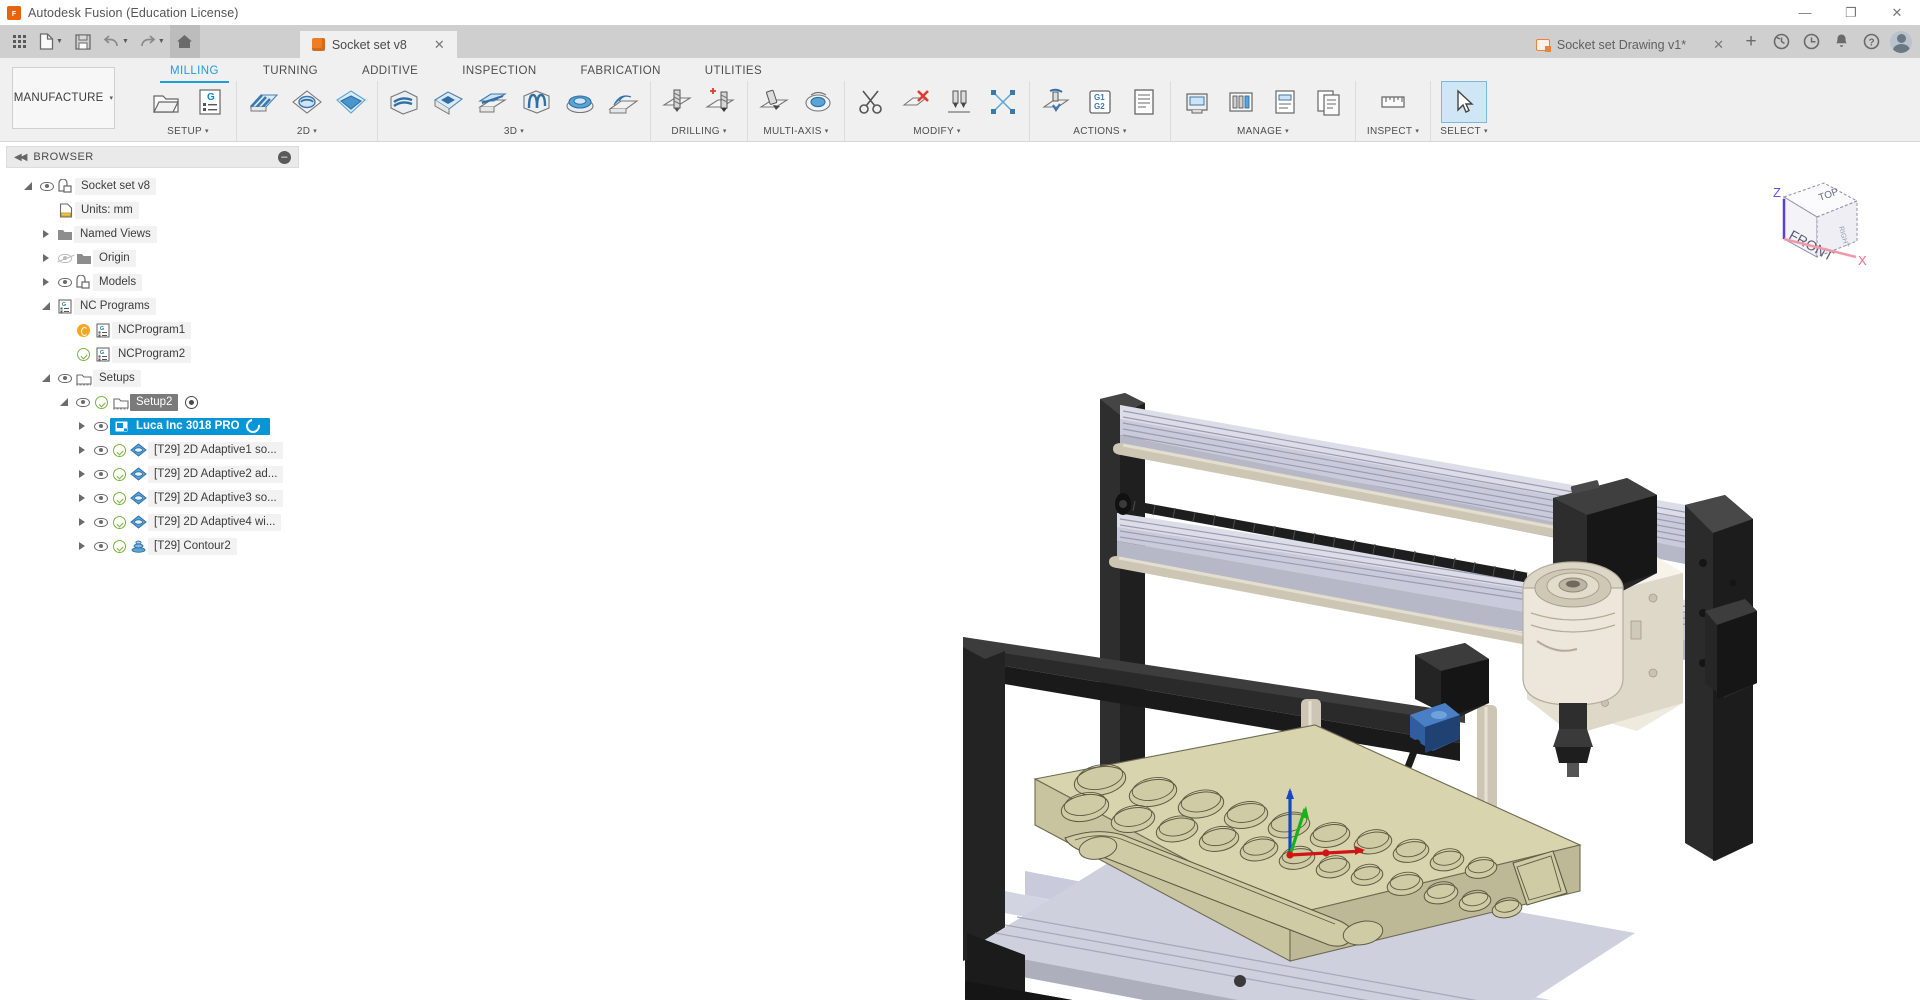 The height and width of the screenshot is (1000, 1920). What do you see at coordinates (915, 102) in the screenshot?
I see `modify-delete-icon` at bounding box center [915, 102].